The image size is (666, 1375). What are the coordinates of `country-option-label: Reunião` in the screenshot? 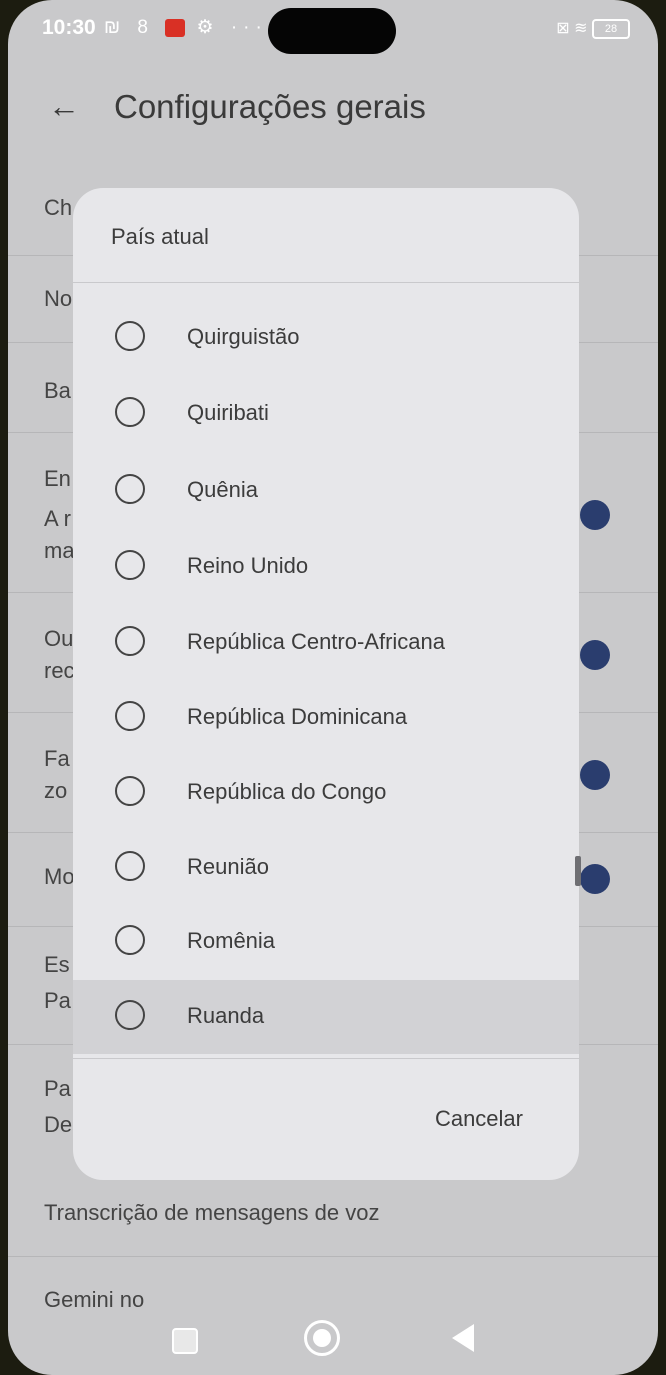 It's located at (228, 866).